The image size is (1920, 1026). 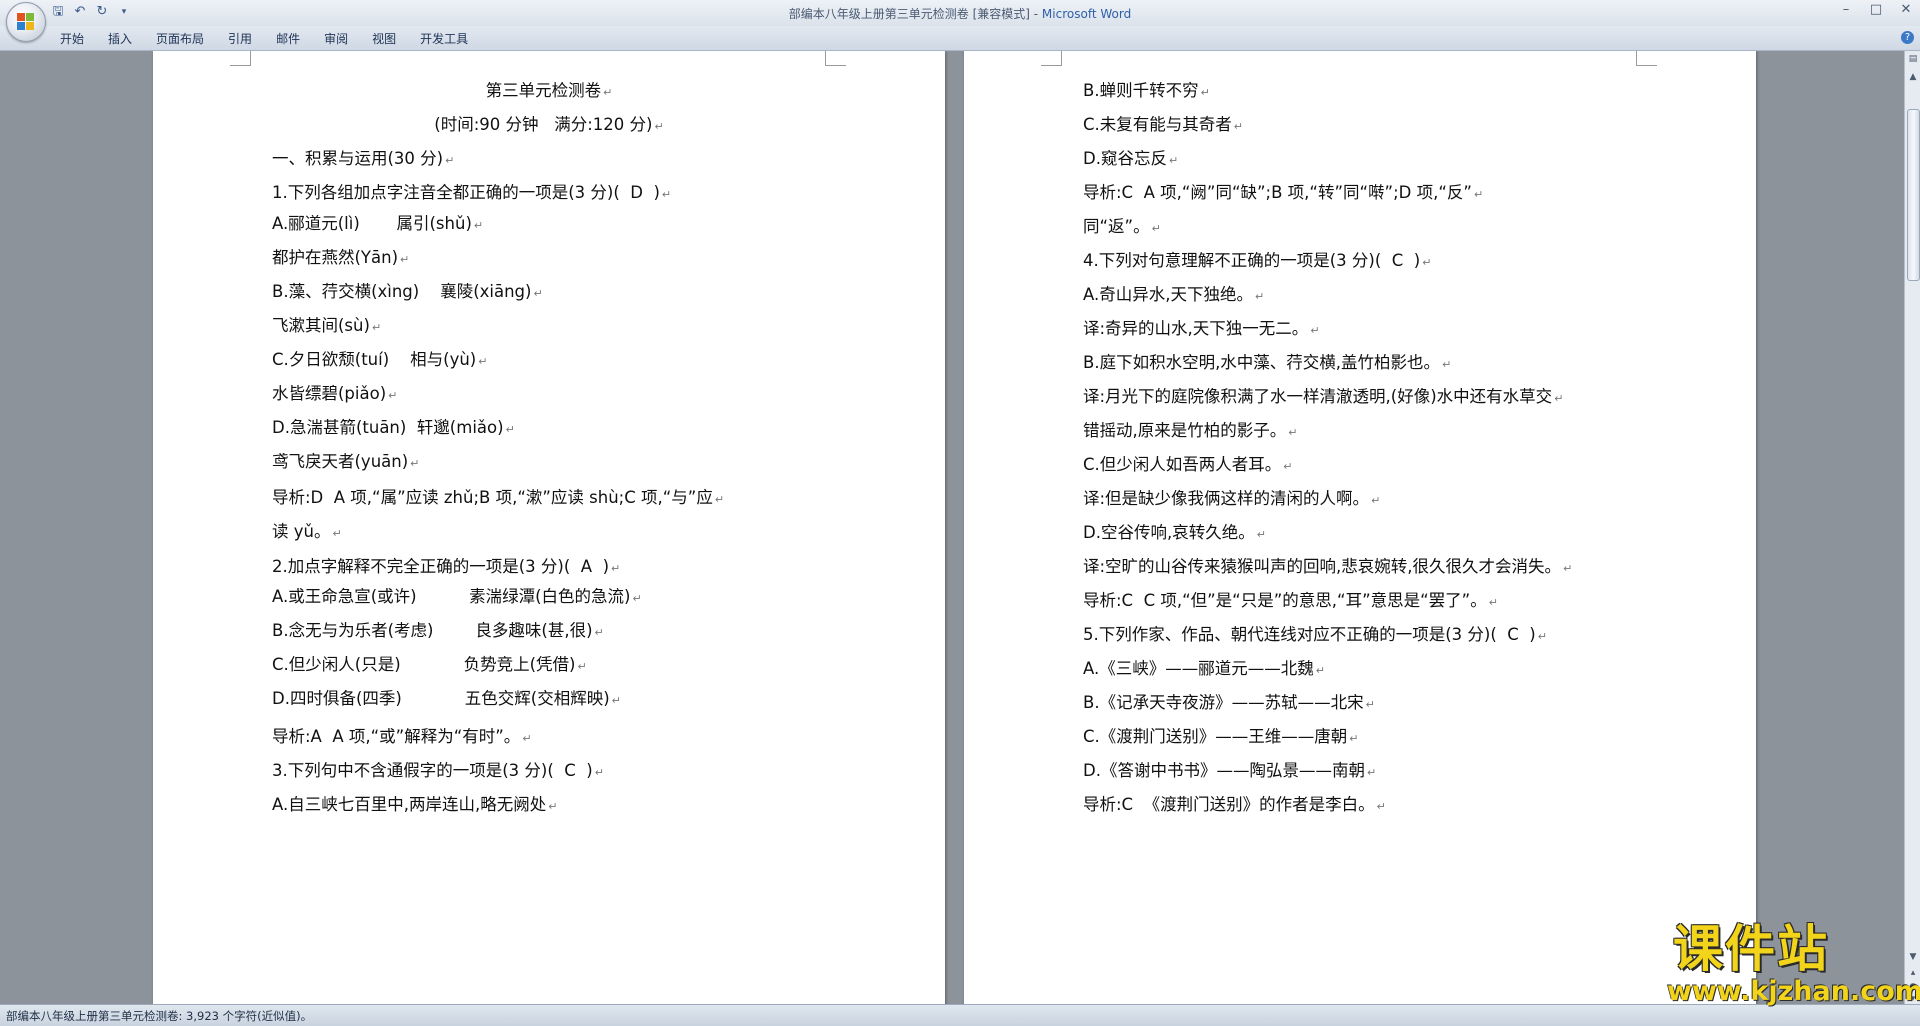 What do you see at coordinates (1283, 194) in the screenshot?
I see `document-line: 导析:C A 项,“阙”同“缺”;B 项,“转”同“啭”;D 项,“反”` at bounding box center [1283, 194].